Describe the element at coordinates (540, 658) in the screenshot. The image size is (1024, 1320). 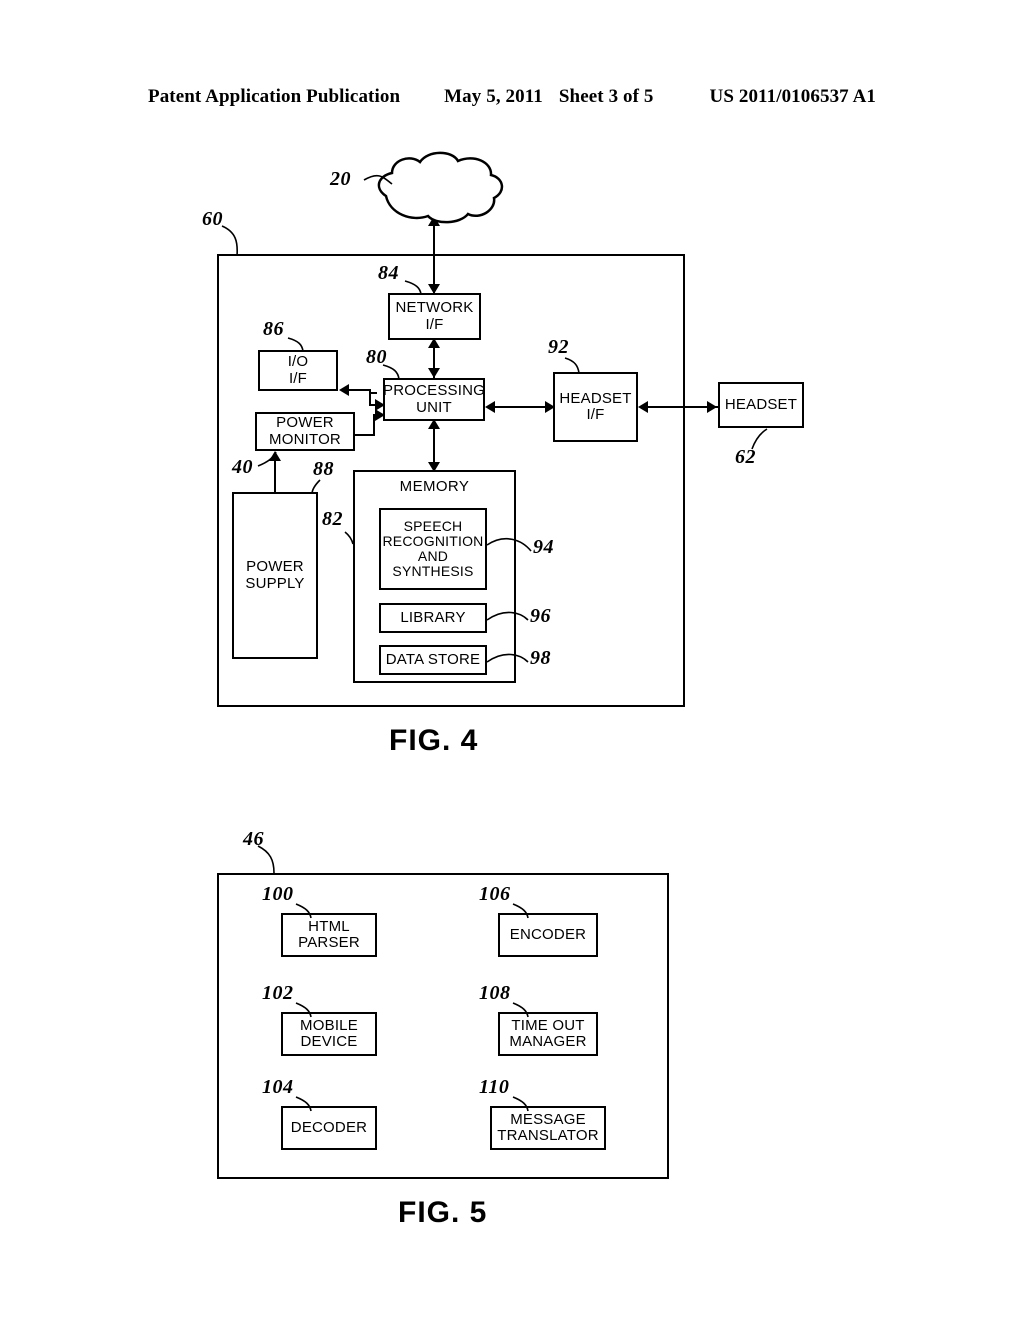
I see `ref-98: 98` at that location.